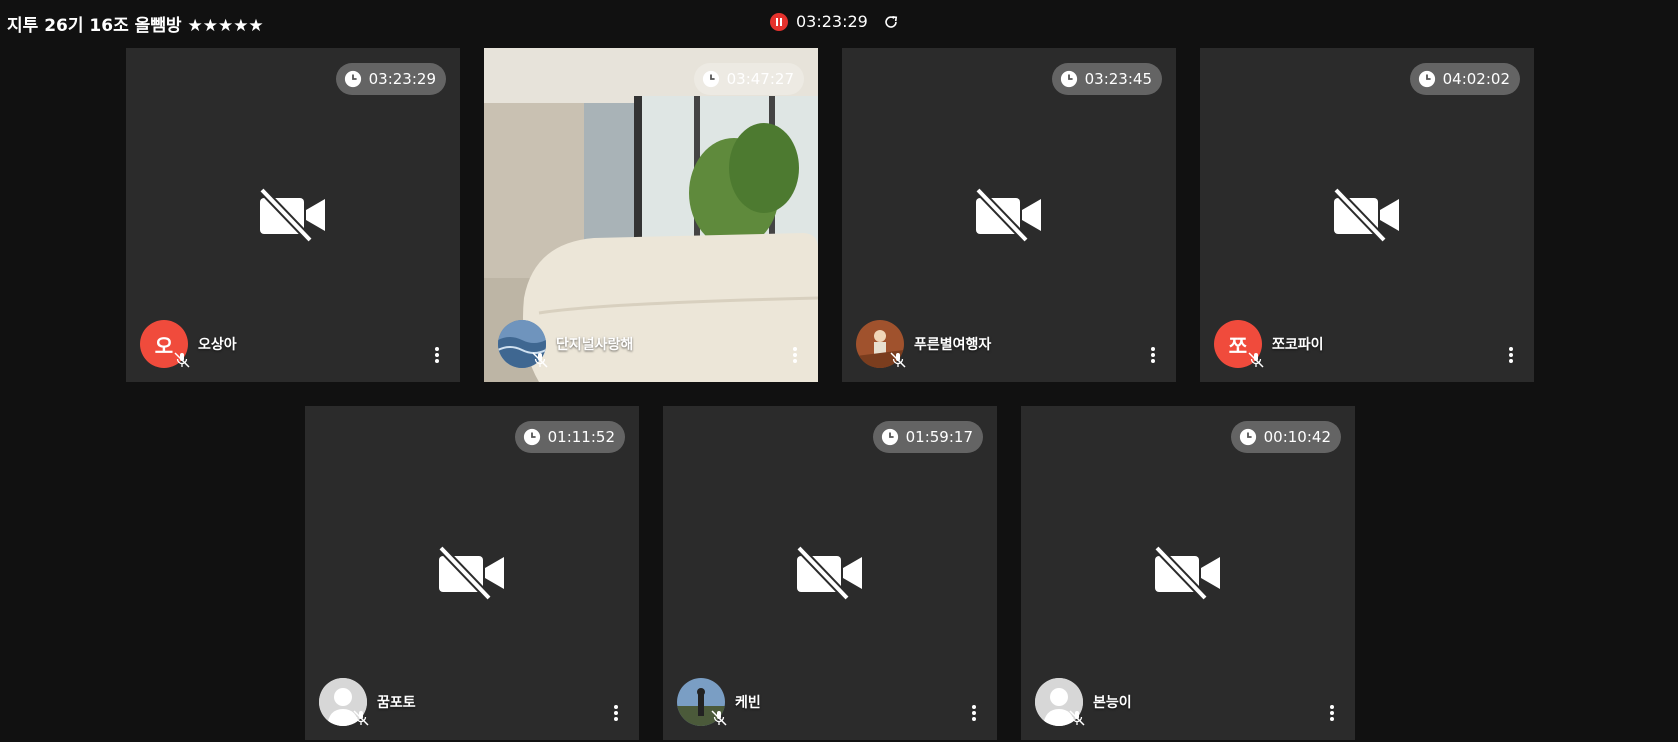  What do you see at coordinates (1476, 79) in the screenshot?
I see `timer-text: 04:02:02` at bounding box center [1476, 79].